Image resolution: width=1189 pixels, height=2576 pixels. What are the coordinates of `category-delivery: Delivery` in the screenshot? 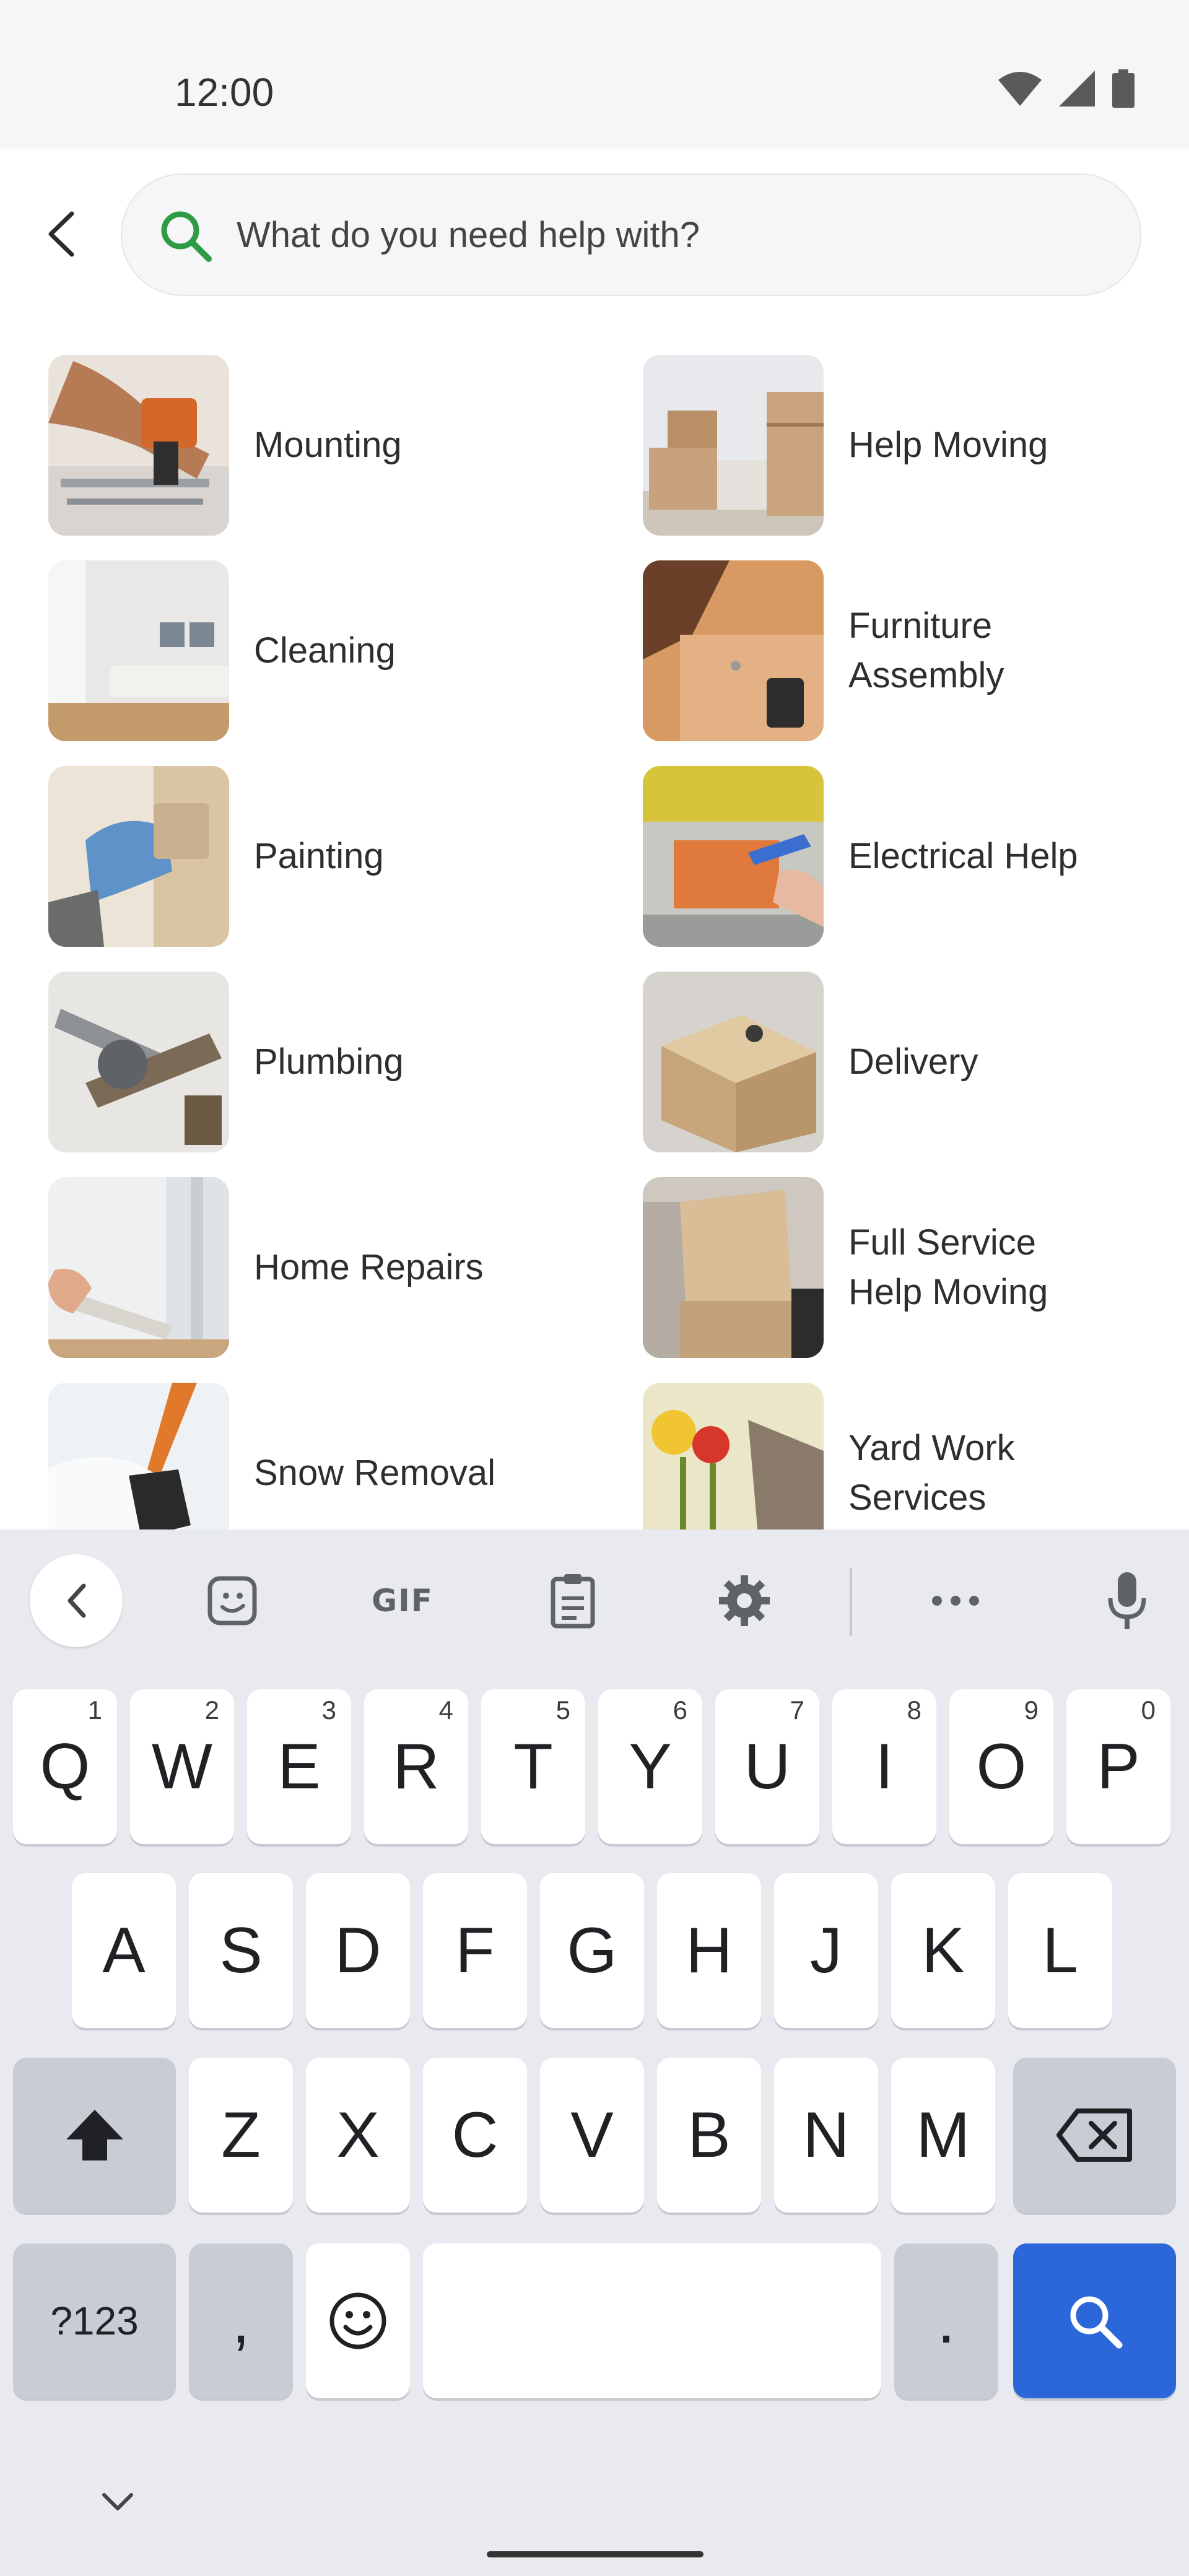 It's located at (916, 1062).